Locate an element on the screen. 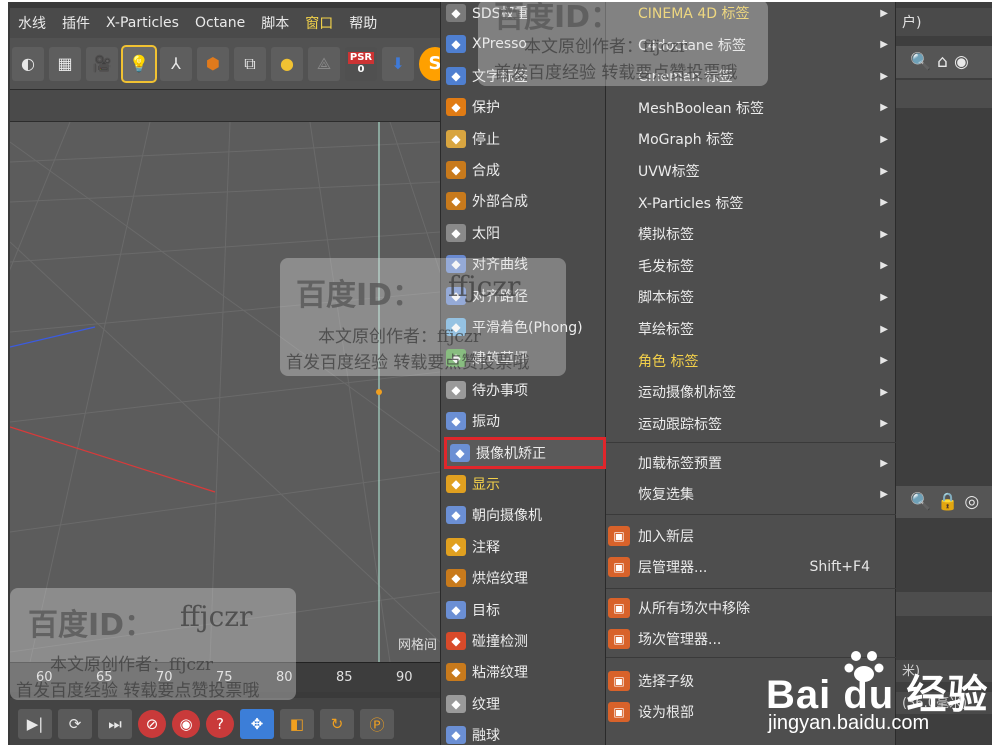 Image resolution: width=1000 pixels, height=753 pixels. protect-icon: ◆ is located at coordinates (456, 107).